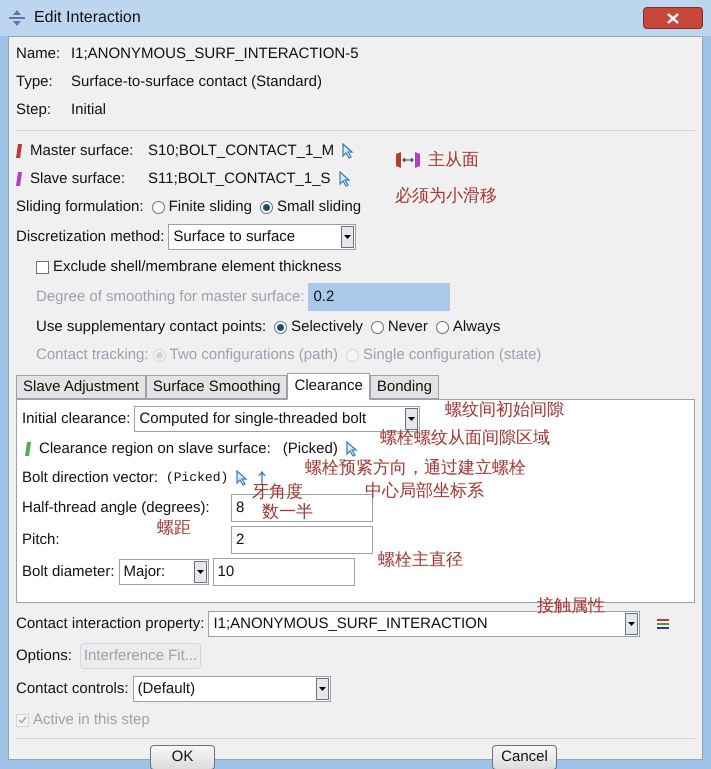  I want to click on close-button, so click(673, 18).